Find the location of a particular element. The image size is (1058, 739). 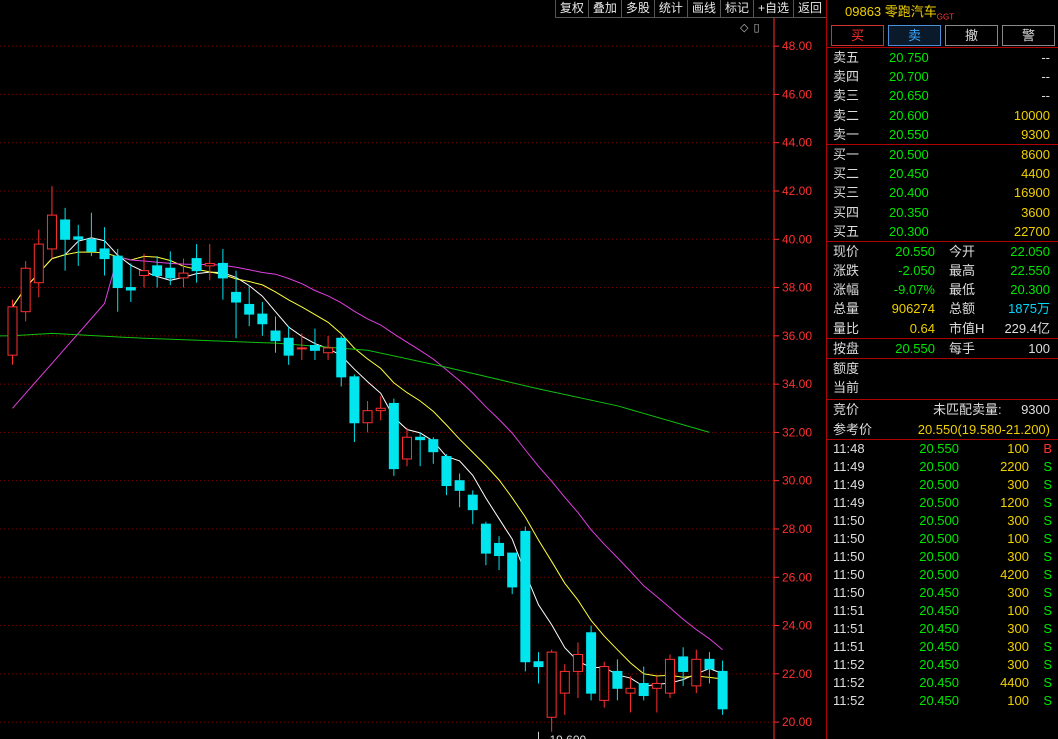

mark-button: 标记 is located at coordinates (736, 9).